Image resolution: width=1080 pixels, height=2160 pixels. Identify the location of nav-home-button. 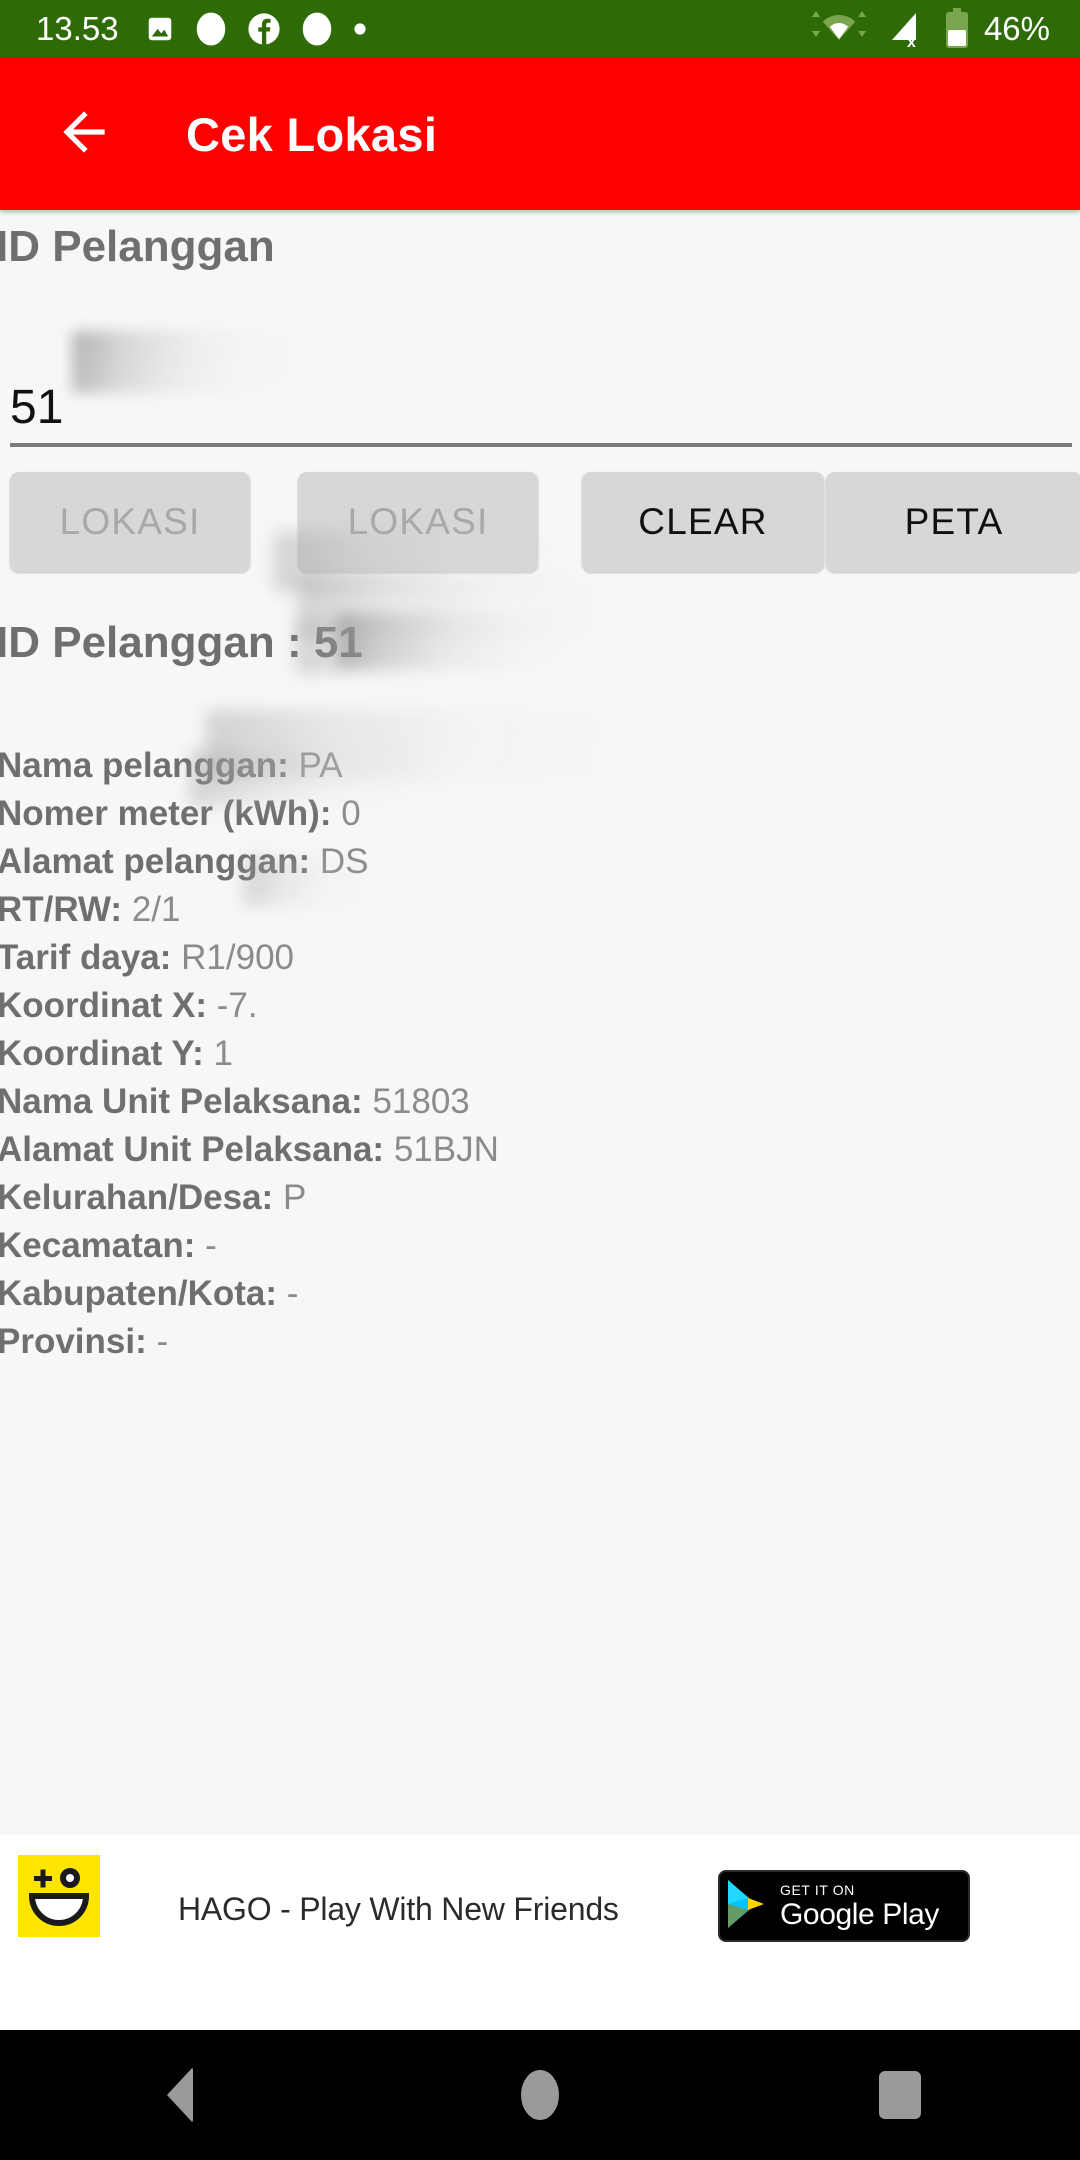
(540, 2095).